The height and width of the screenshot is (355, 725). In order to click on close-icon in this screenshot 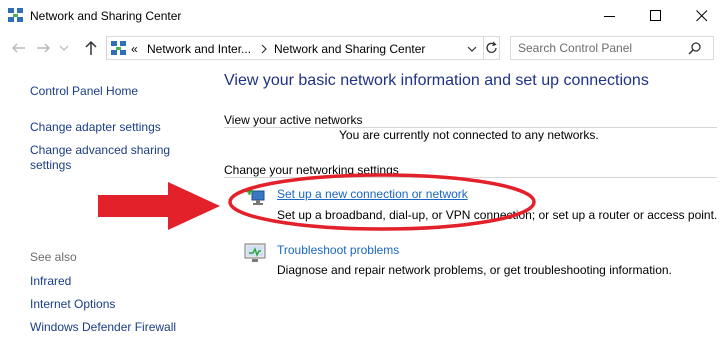, I will do `click(702, 16)`.